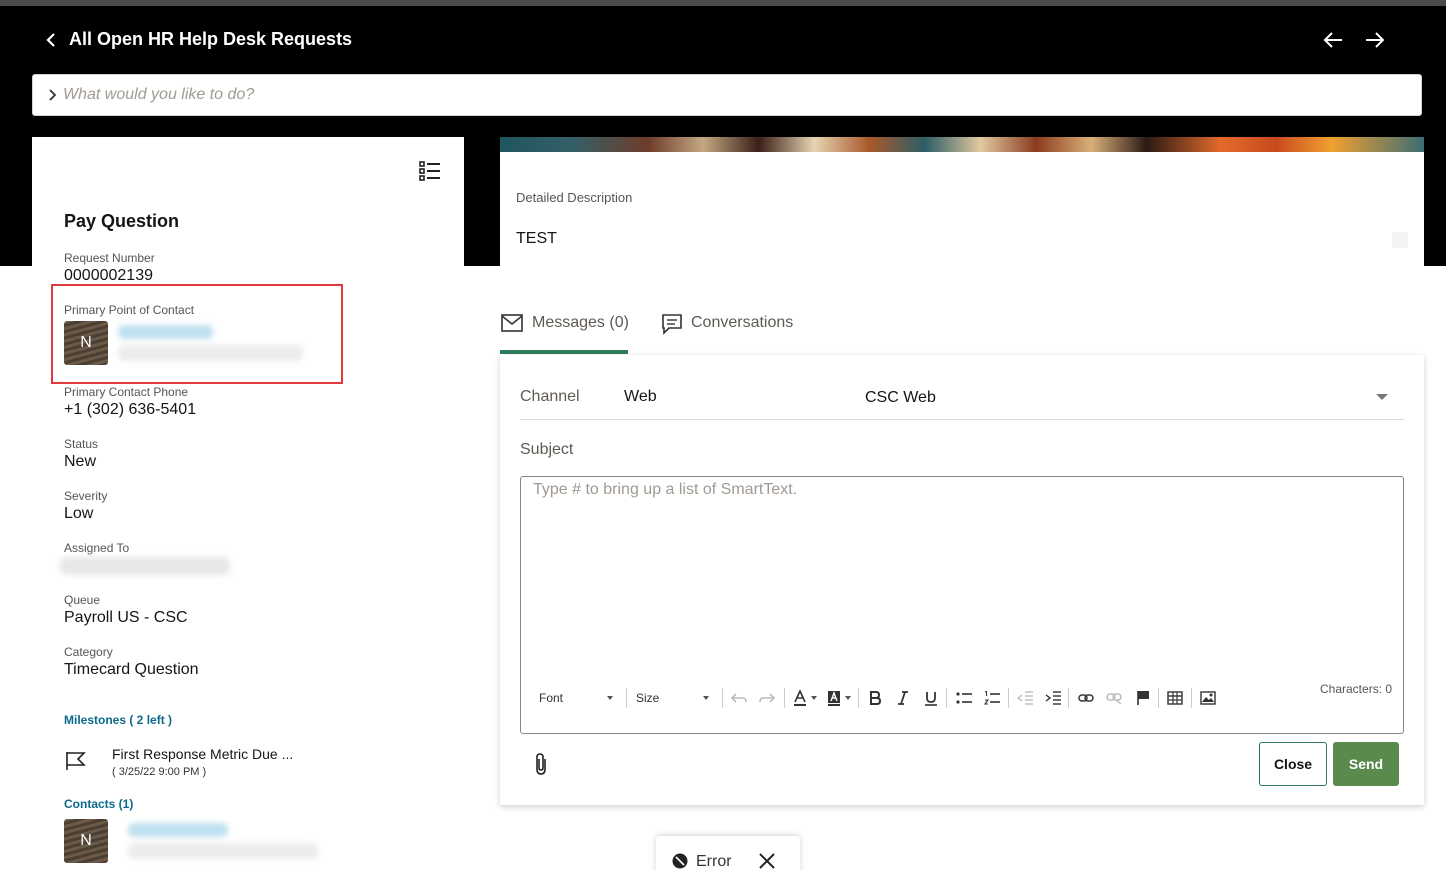  Describe the element at coordinates (52, 95) in the screenshot. I see `chevron-right-icon` at that location.